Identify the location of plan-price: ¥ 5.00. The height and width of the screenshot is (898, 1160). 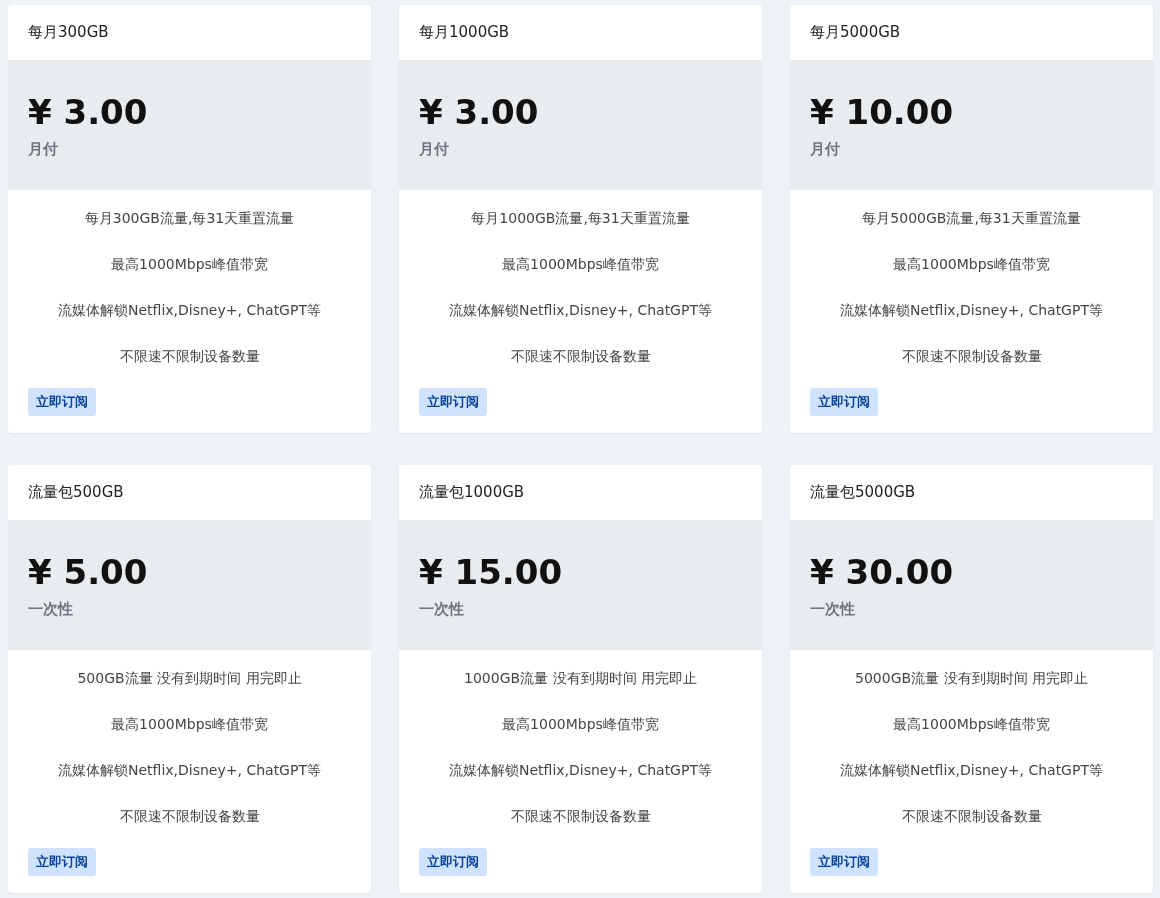
(88, 572).